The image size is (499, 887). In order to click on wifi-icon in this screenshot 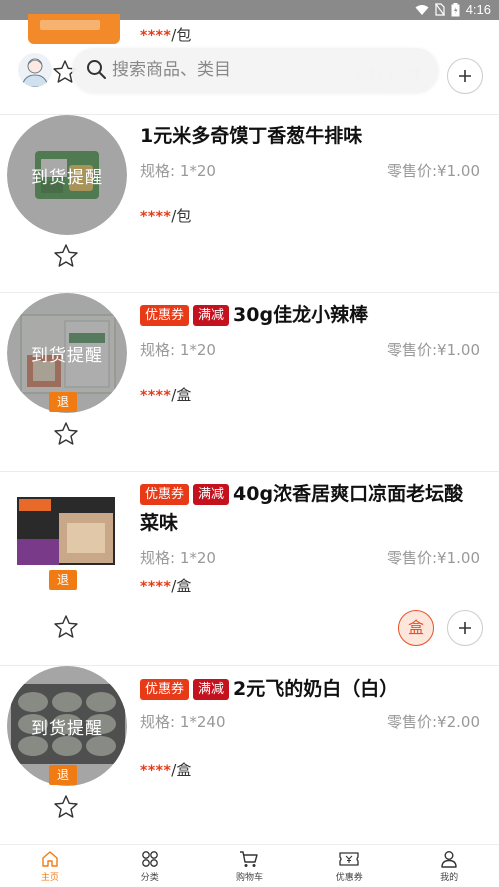, I will do `click(422, 9)`.